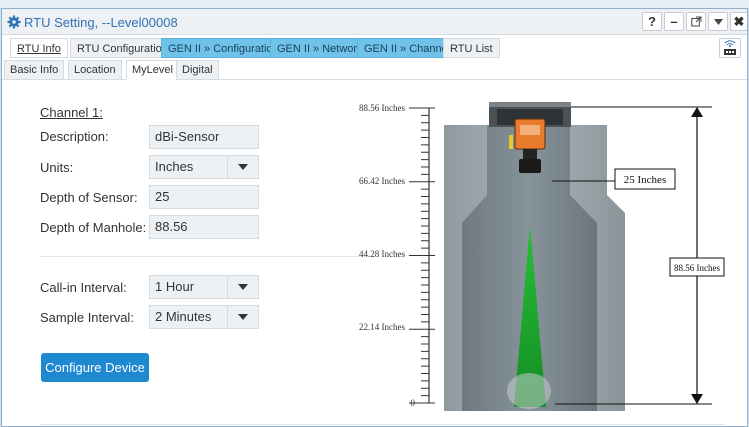  I want to click on sample-interval-label: Sample Interval:, so click(87, 317).